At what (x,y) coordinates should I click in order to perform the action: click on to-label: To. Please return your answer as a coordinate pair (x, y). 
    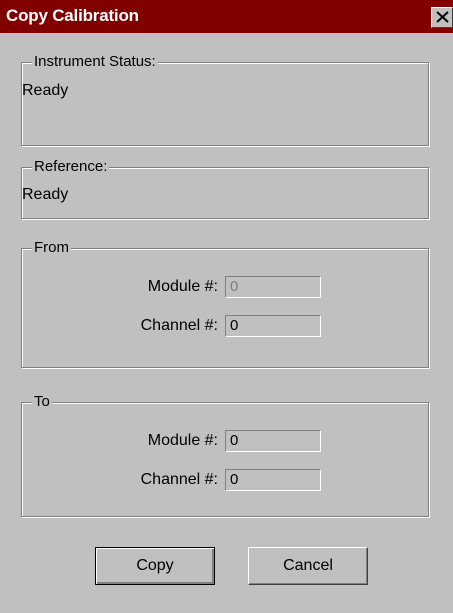
    Looking at the image, I should click on (42, 401).